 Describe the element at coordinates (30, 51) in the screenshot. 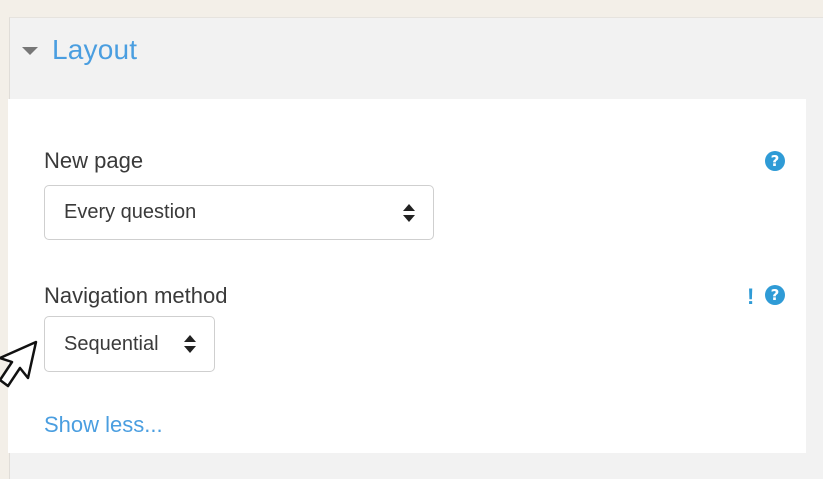

I see `caret-down-icon` at that location.